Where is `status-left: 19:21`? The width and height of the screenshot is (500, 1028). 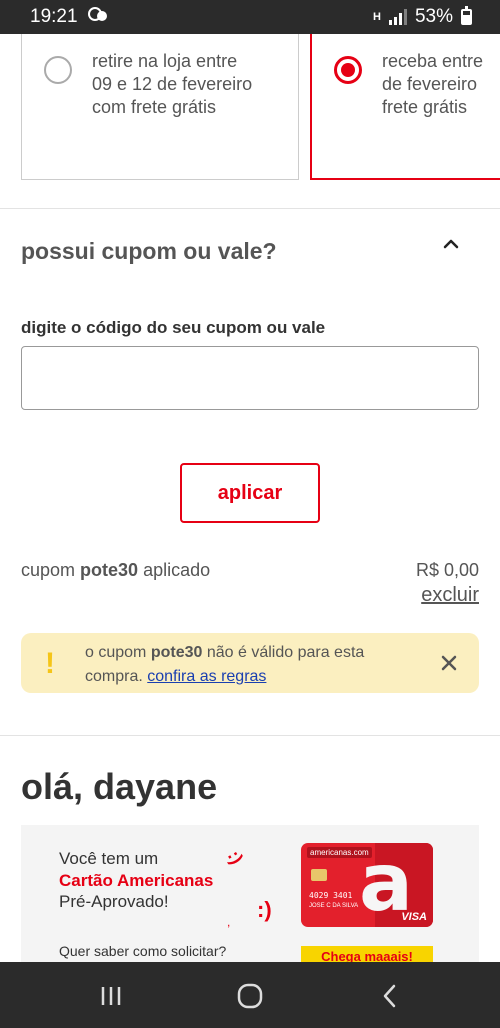 status-left: 19:21 is located at coordinates (69, 17).